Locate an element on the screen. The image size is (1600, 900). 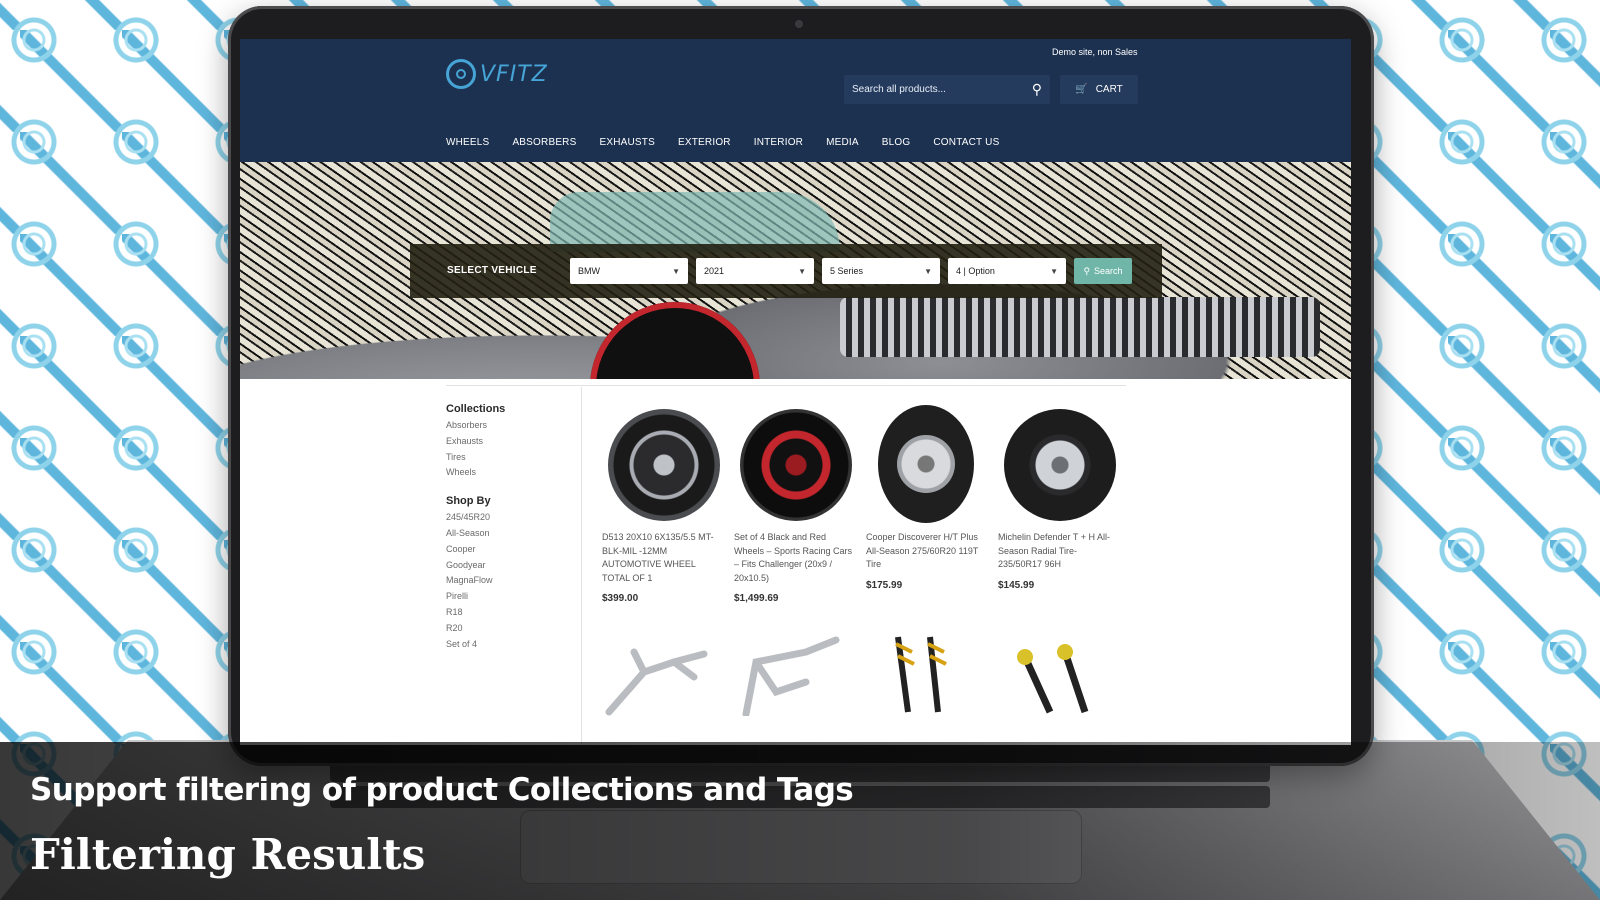
car-windshield-graphic is located at coordinates (695, 222).